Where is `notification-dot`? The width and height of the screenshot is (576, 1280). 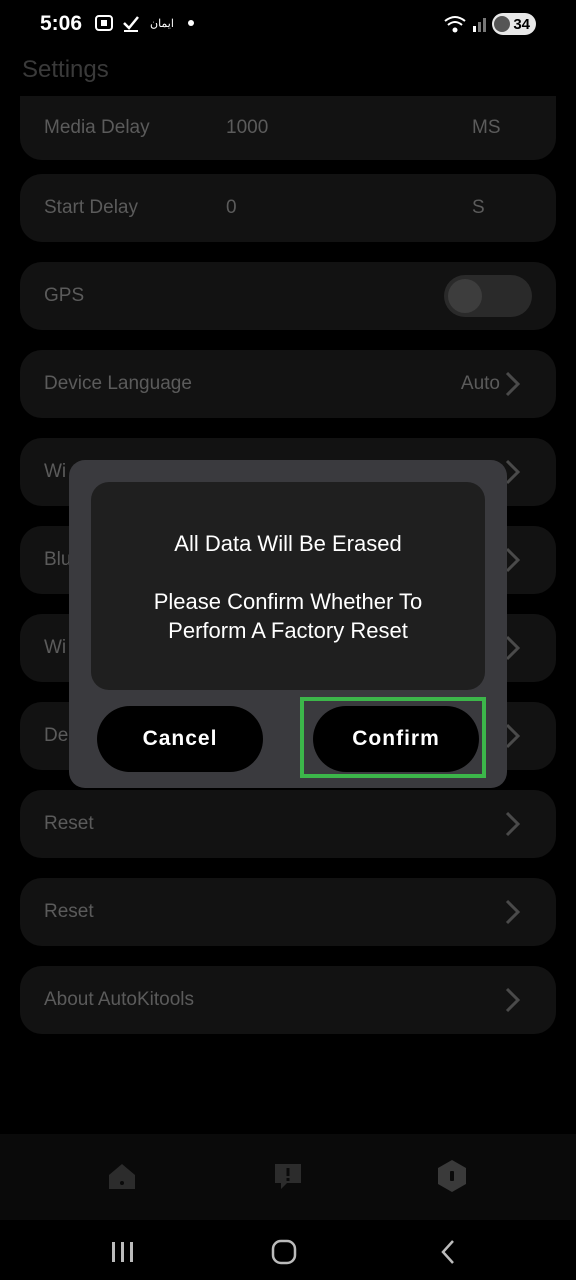 notification-dot is located at coordinates (190, 23).